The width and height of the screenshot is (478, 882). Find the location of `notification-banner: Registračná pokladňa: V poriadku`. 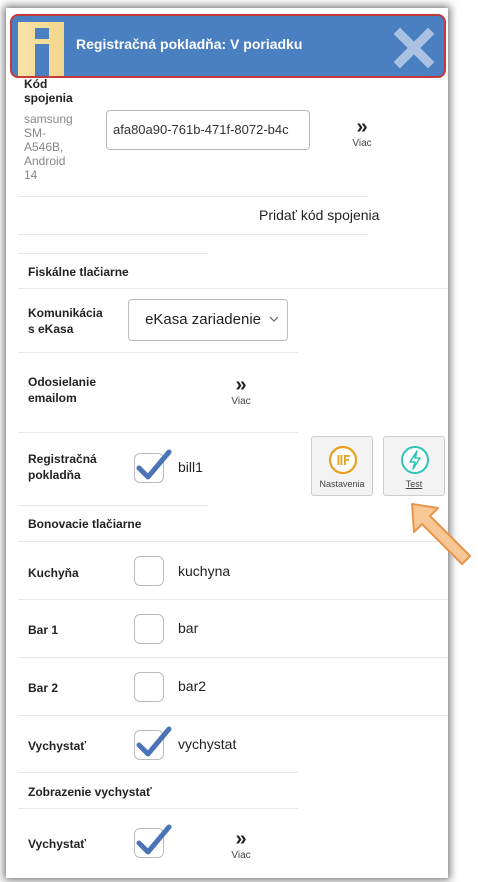

notification-banner: Registračná pokladňa: V poriadku is located at coordinates (228, 46).